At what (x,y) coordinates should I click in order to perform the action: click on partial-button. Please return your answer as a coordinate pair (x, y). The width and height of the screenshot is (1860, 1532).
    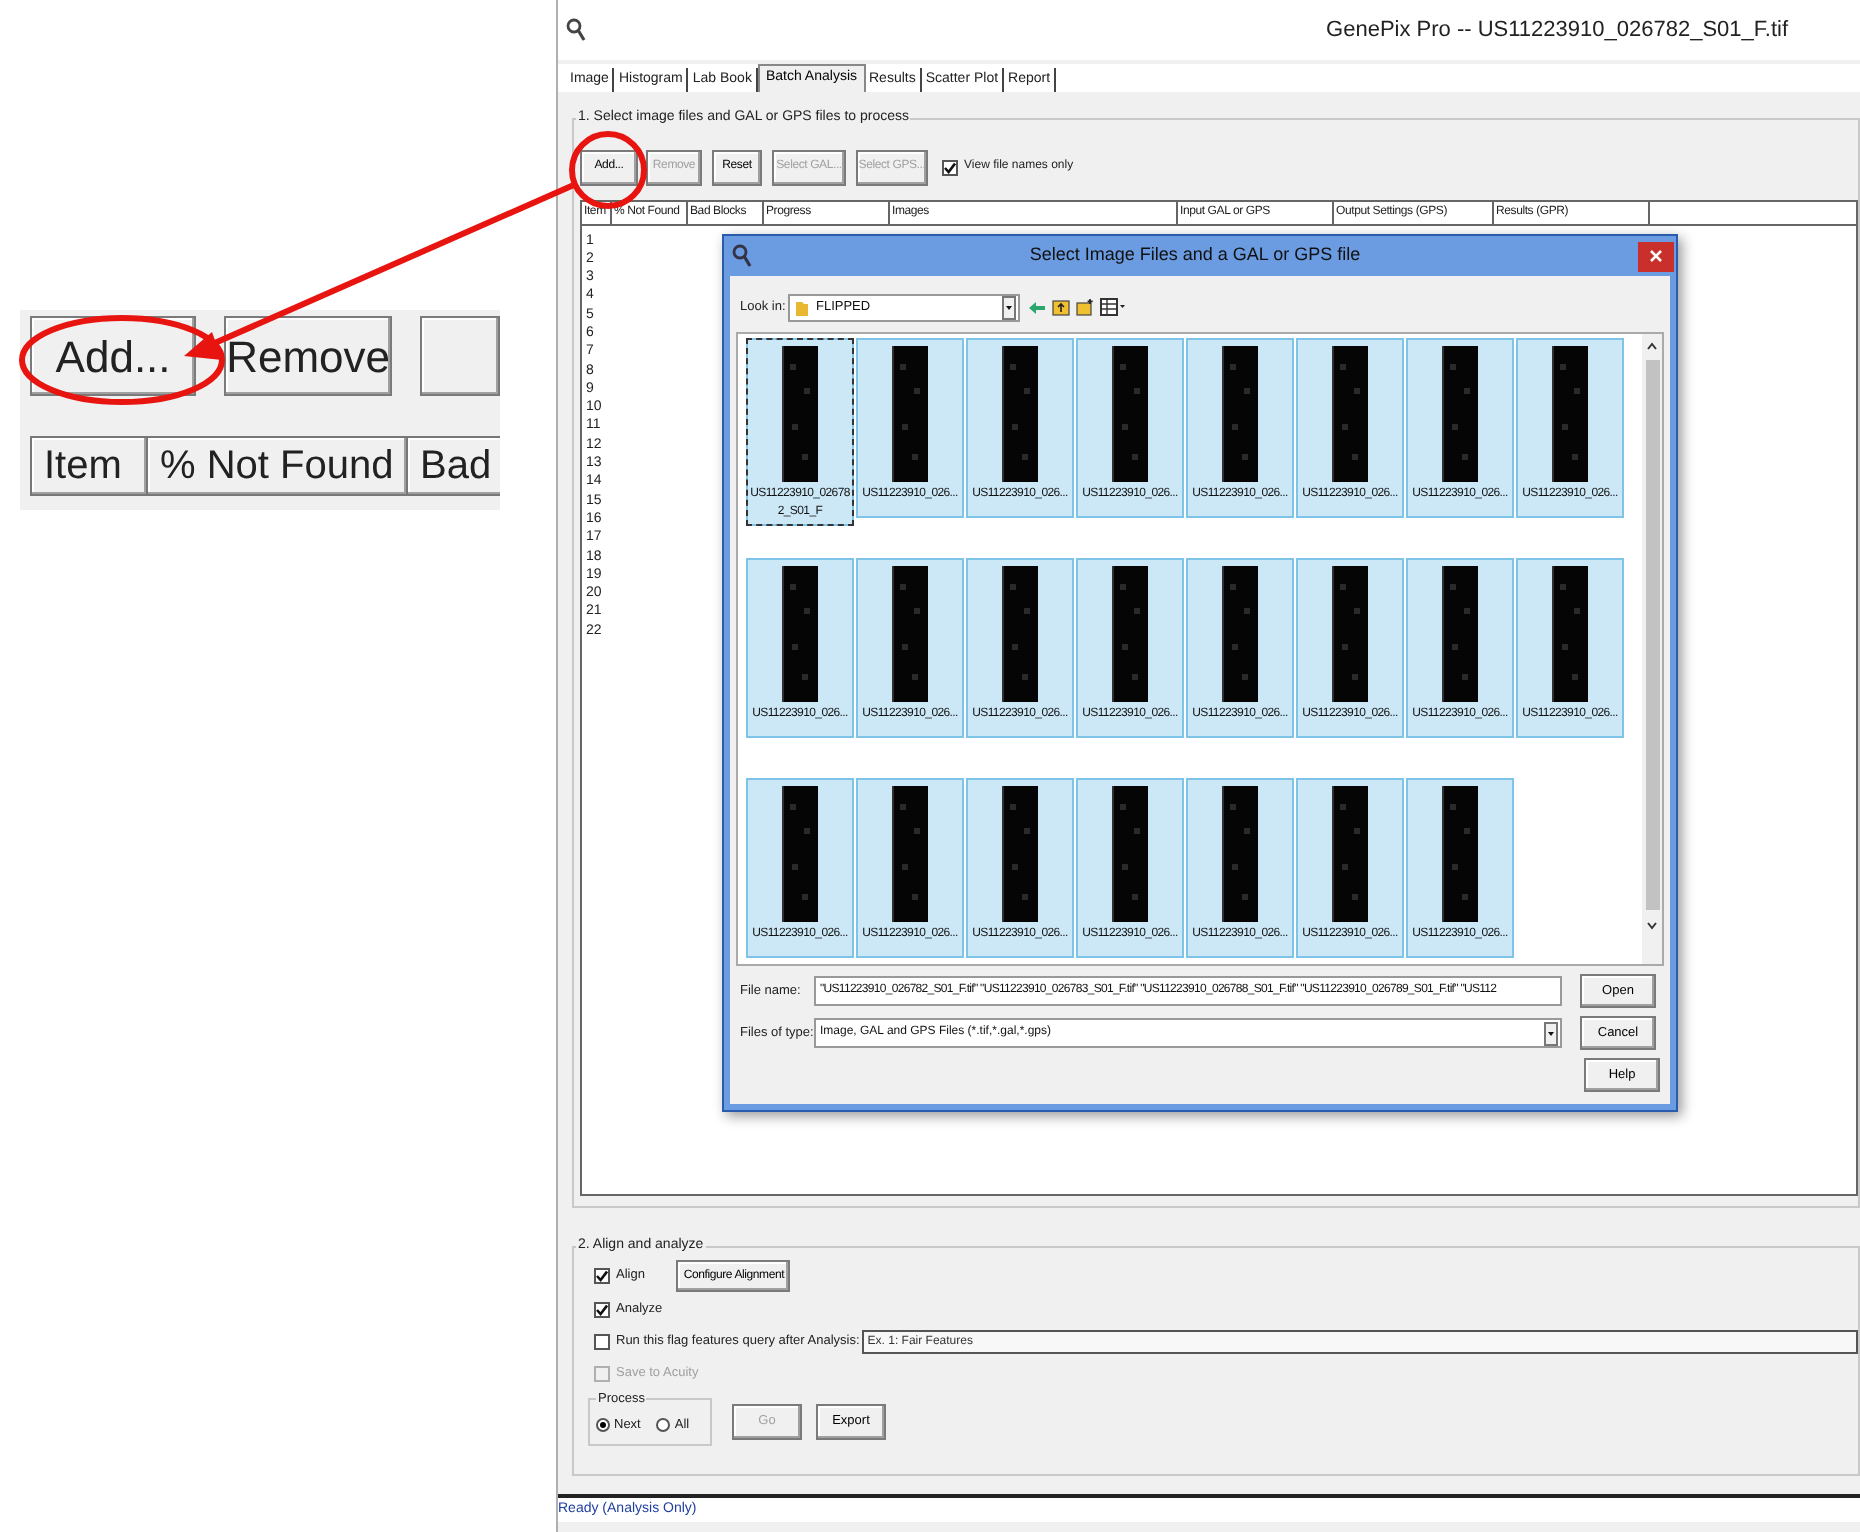
    Looking at the image, I should click on (460, 356).